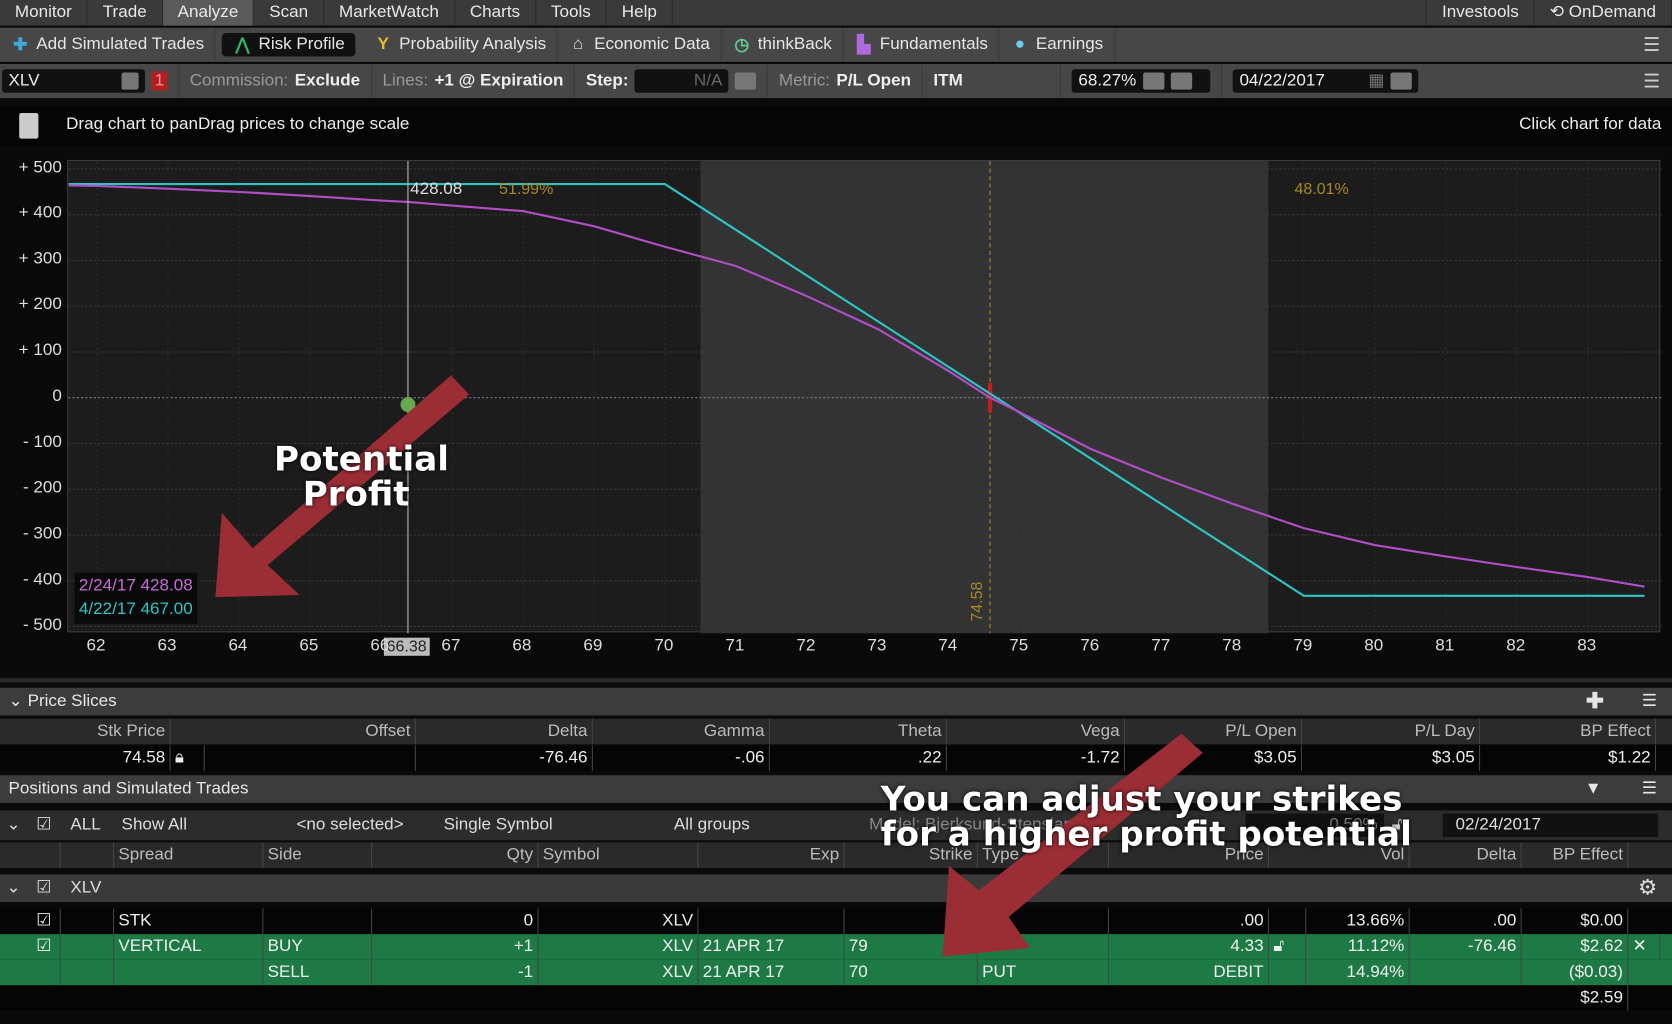 The height and width of the screenshot is (1024, 1672). I want to click on x-tick-label: 83, so click(1587, 645).